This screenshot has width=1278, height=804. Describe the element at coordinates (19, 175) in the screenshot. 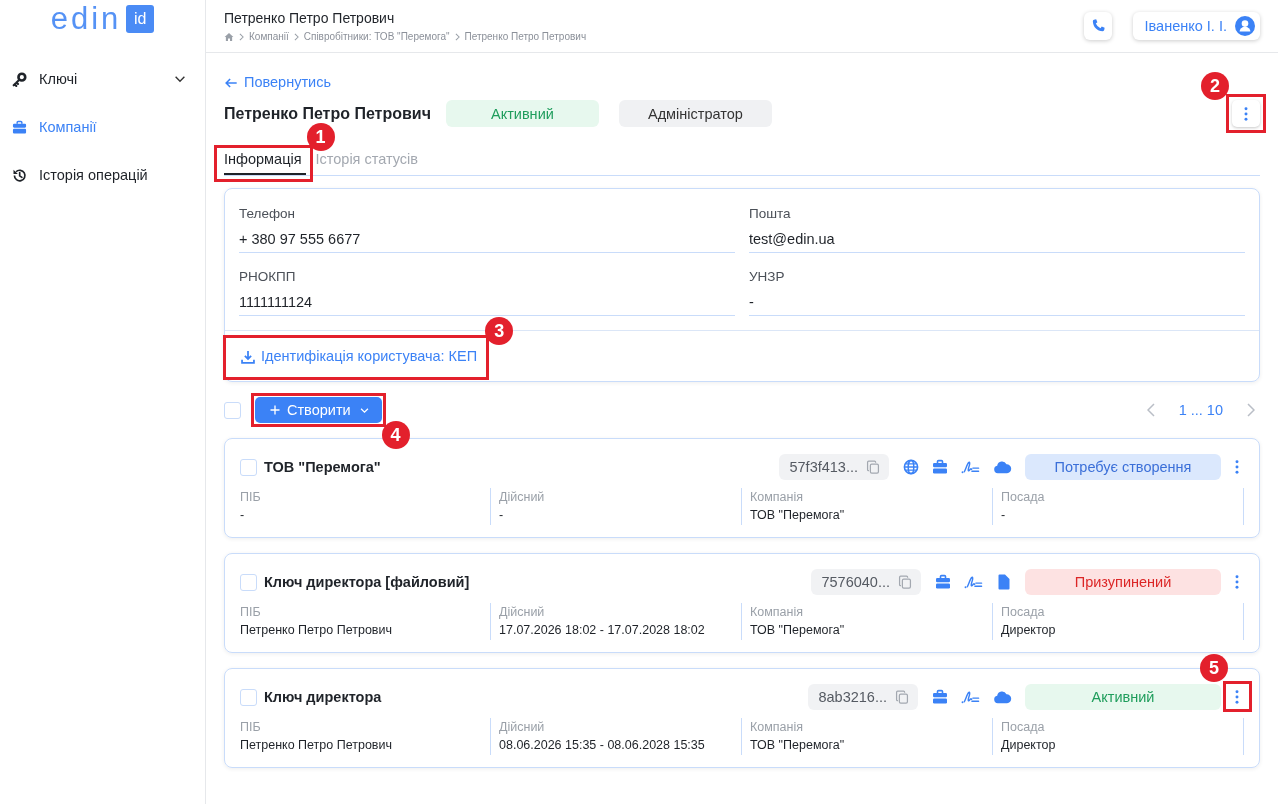

I see `history-icon` at that location.